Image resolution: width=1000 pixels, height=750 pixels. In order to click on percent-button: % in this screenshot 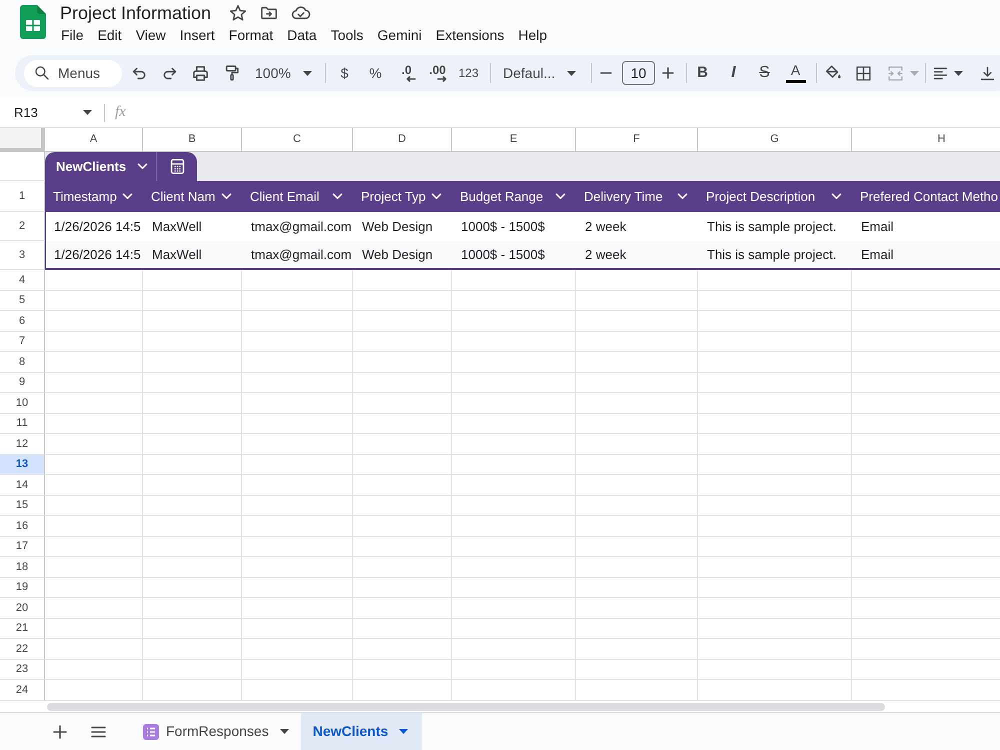, I will do `click(375, 73)`.